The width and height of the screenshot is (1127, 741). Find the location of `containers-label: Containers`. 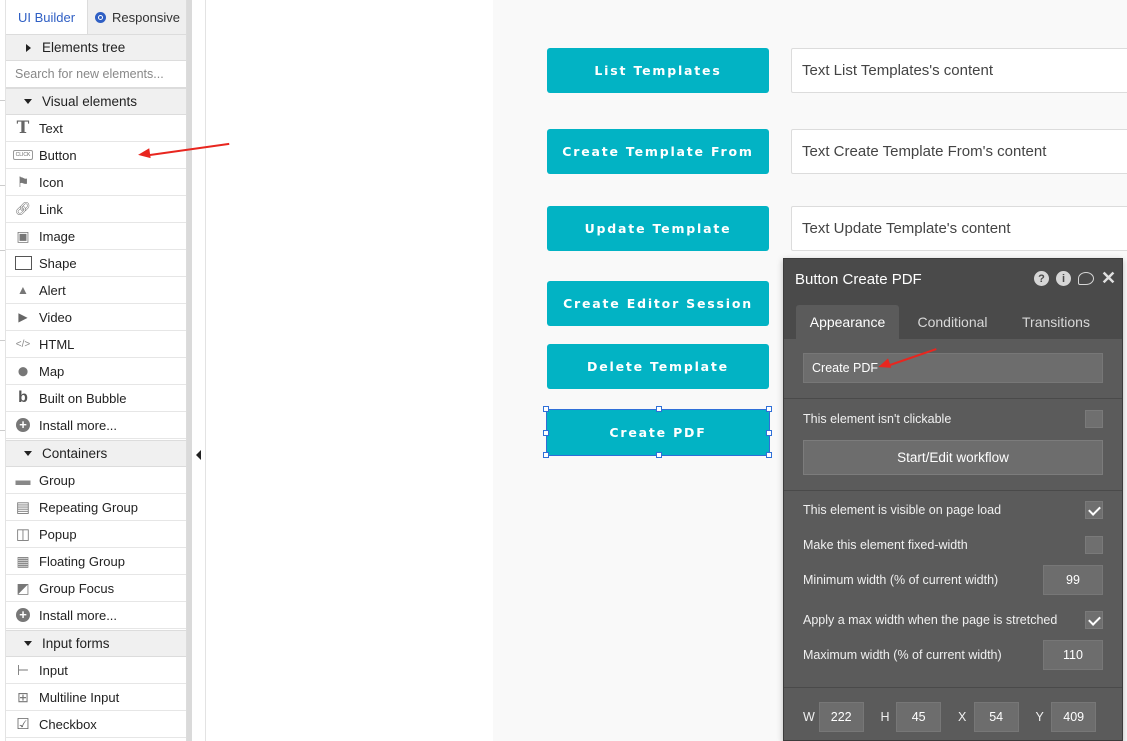

containers-label: Containers is located at coordinates (75, 453).